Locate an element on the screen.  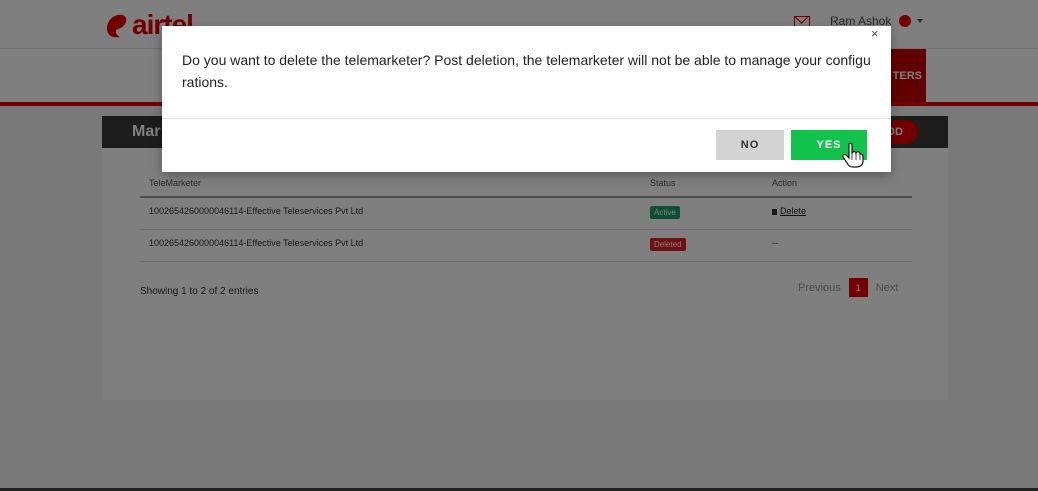
dialog-divider is located at coordinates (526, 118).